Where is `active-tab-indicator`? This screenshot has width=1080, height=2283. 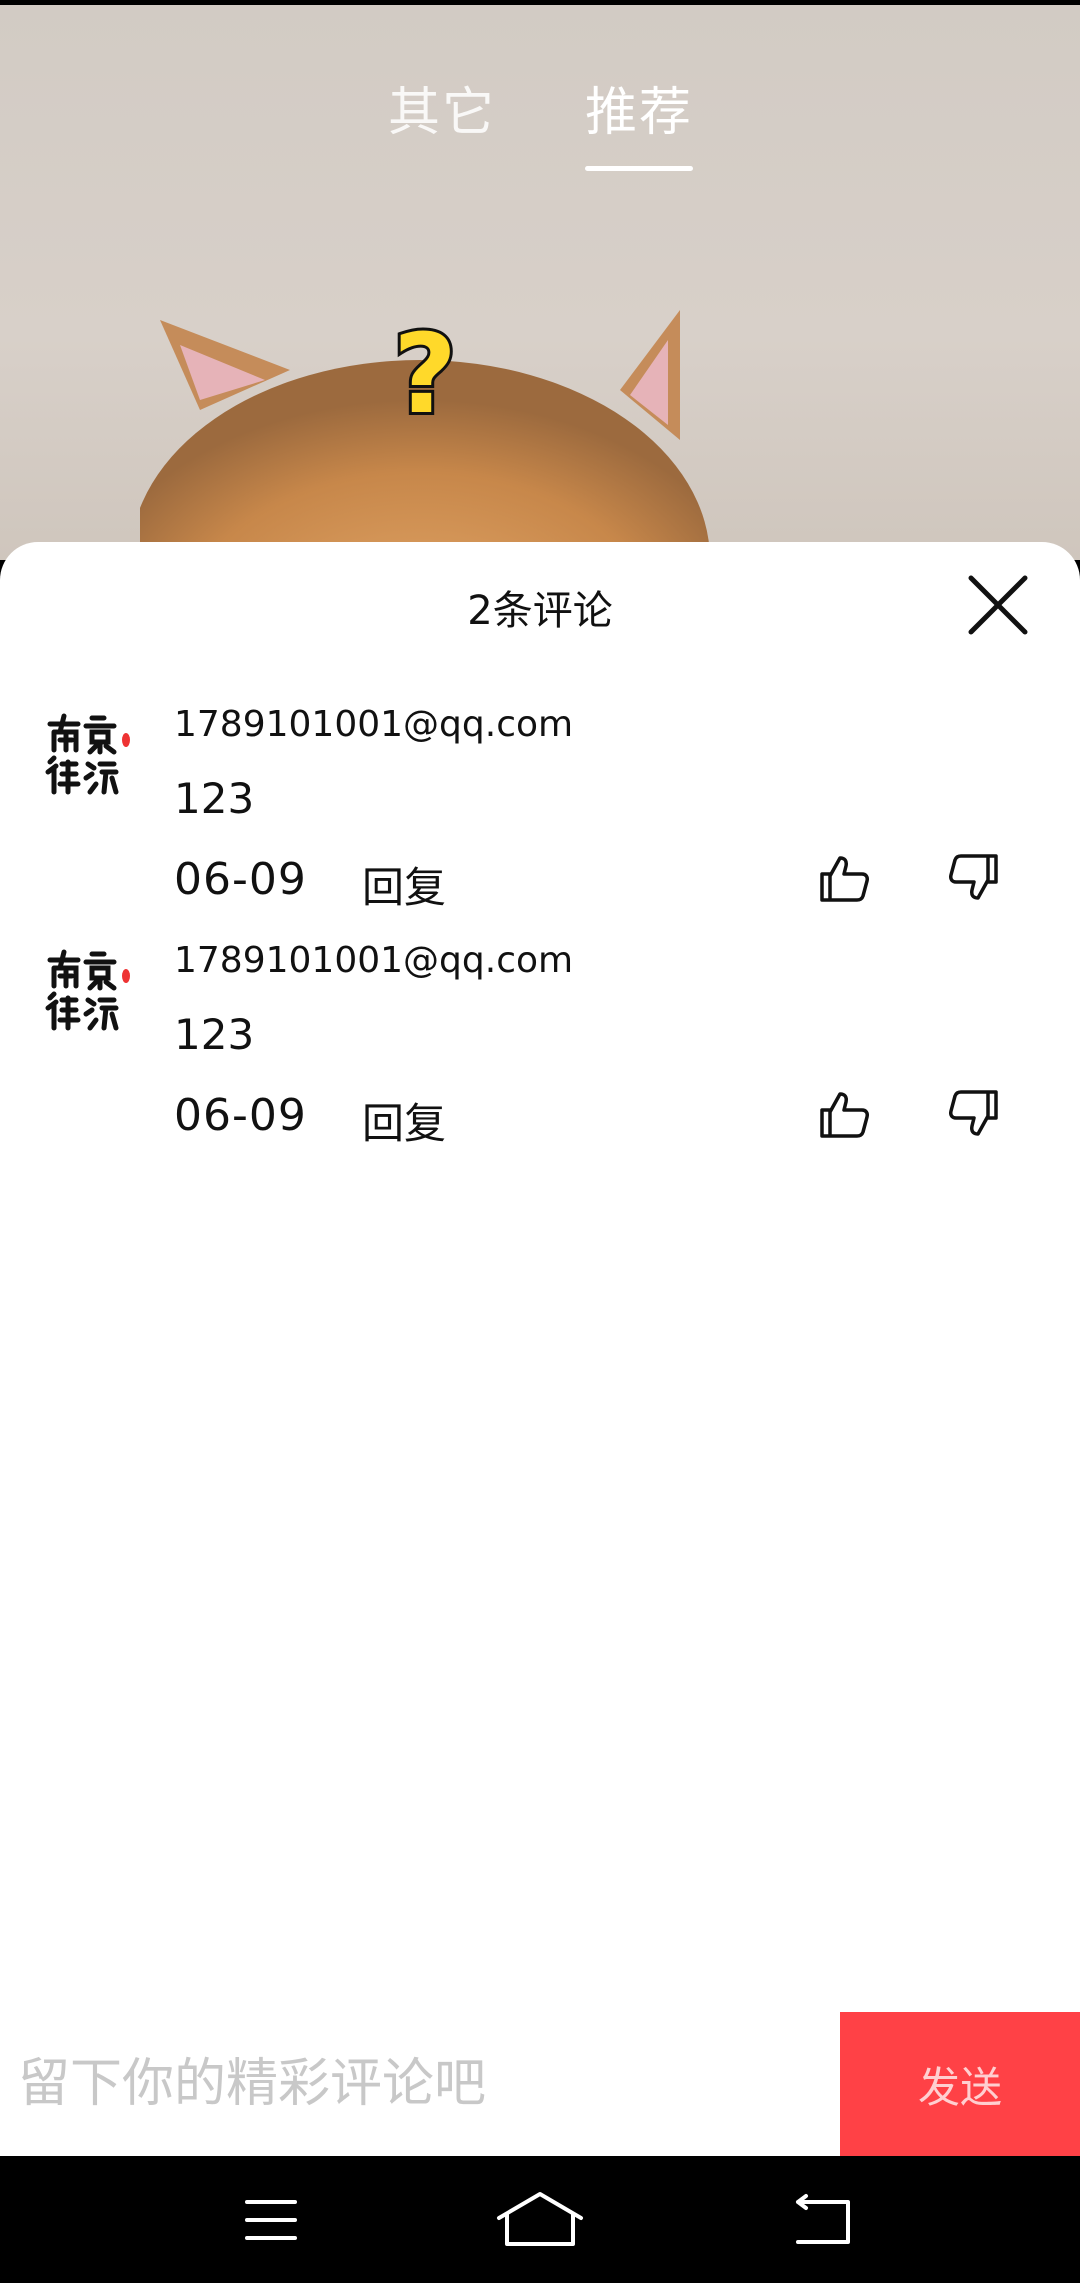
active-tab-indicator is located at coordinates (639, 168).